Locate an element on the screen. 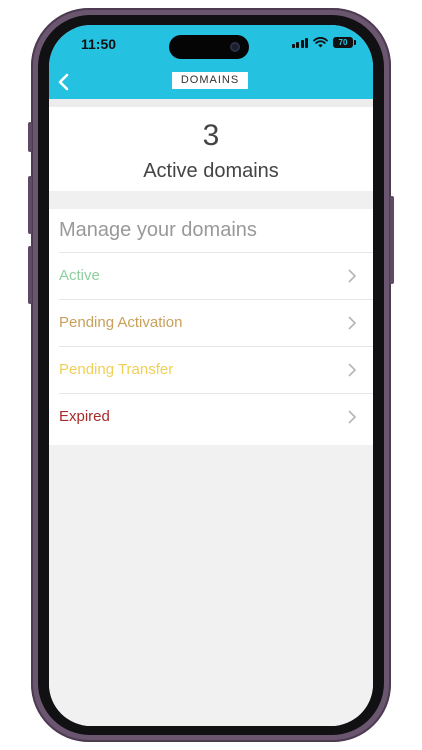 This screenshot has width=422, height=750. status-icons: 70 is located at coordinates (323, 42).